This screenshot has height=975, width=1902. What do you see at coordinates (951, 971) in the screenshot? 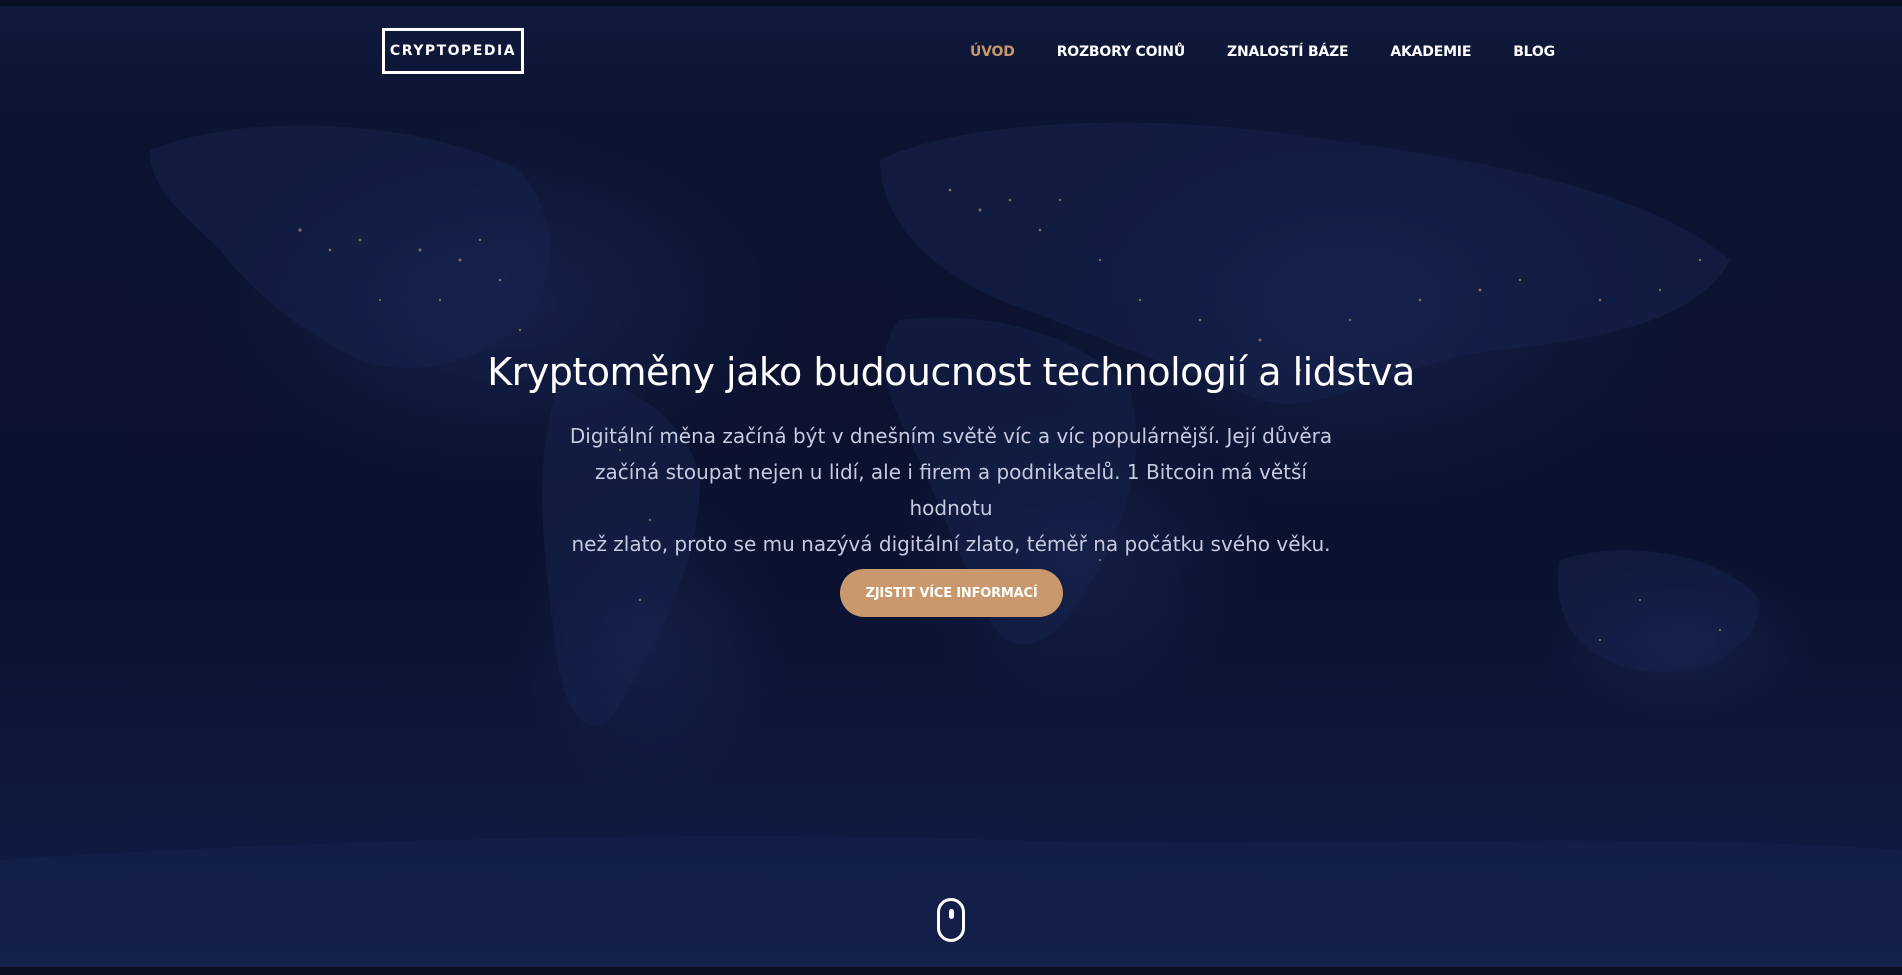
I see `bottom-edge` at bounding box center [951, 971].